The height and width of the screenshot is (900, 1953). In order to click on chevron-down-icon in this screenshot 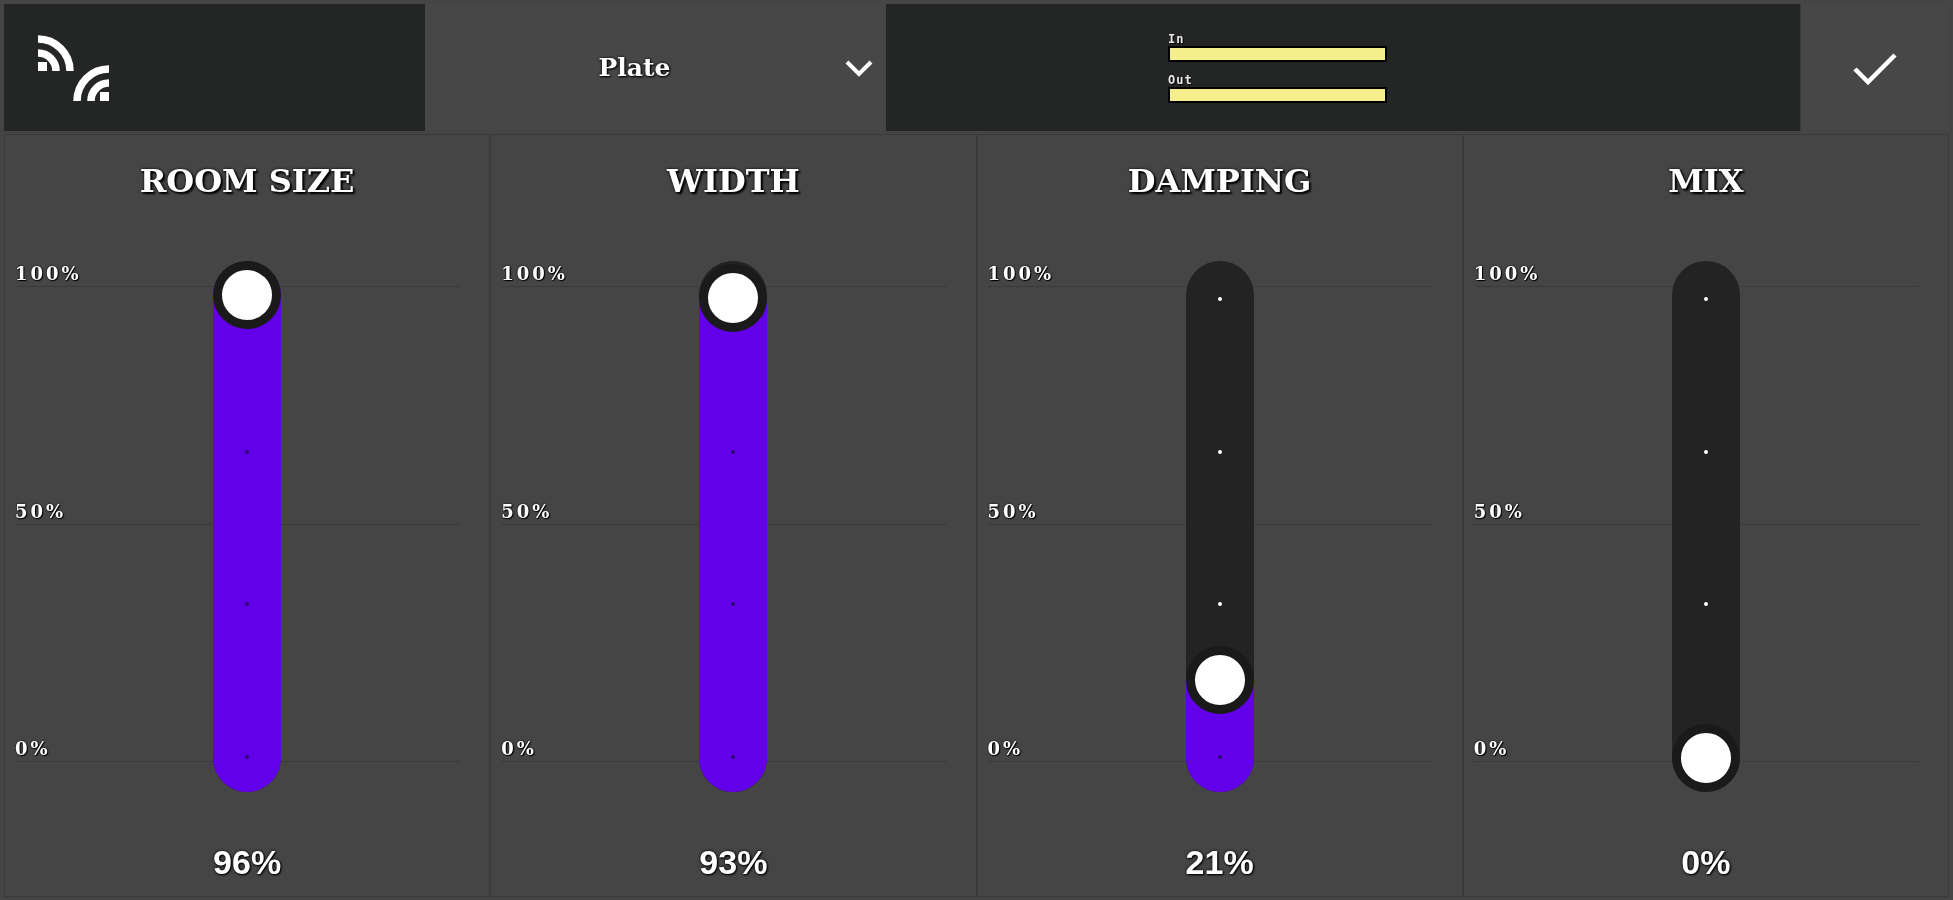, I will do `click(859, 67)`.